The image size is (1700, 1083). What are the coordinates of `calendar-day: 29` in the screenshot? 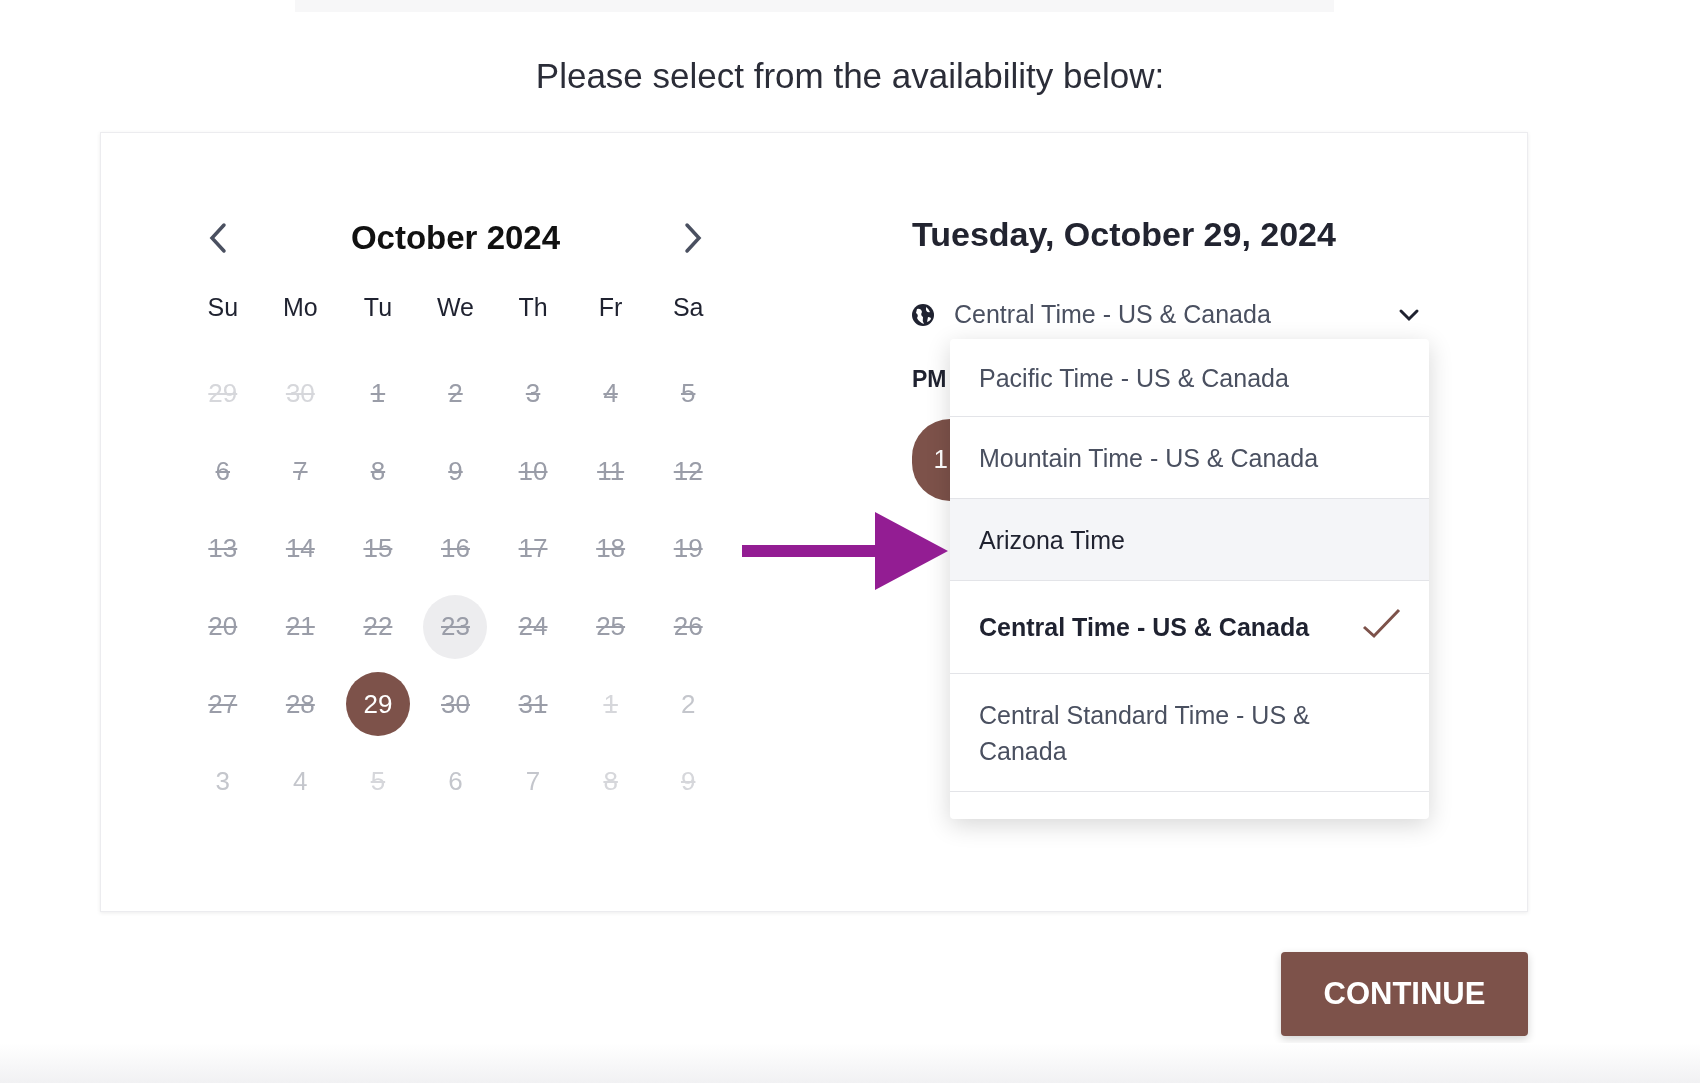 It's located at (377, 704).